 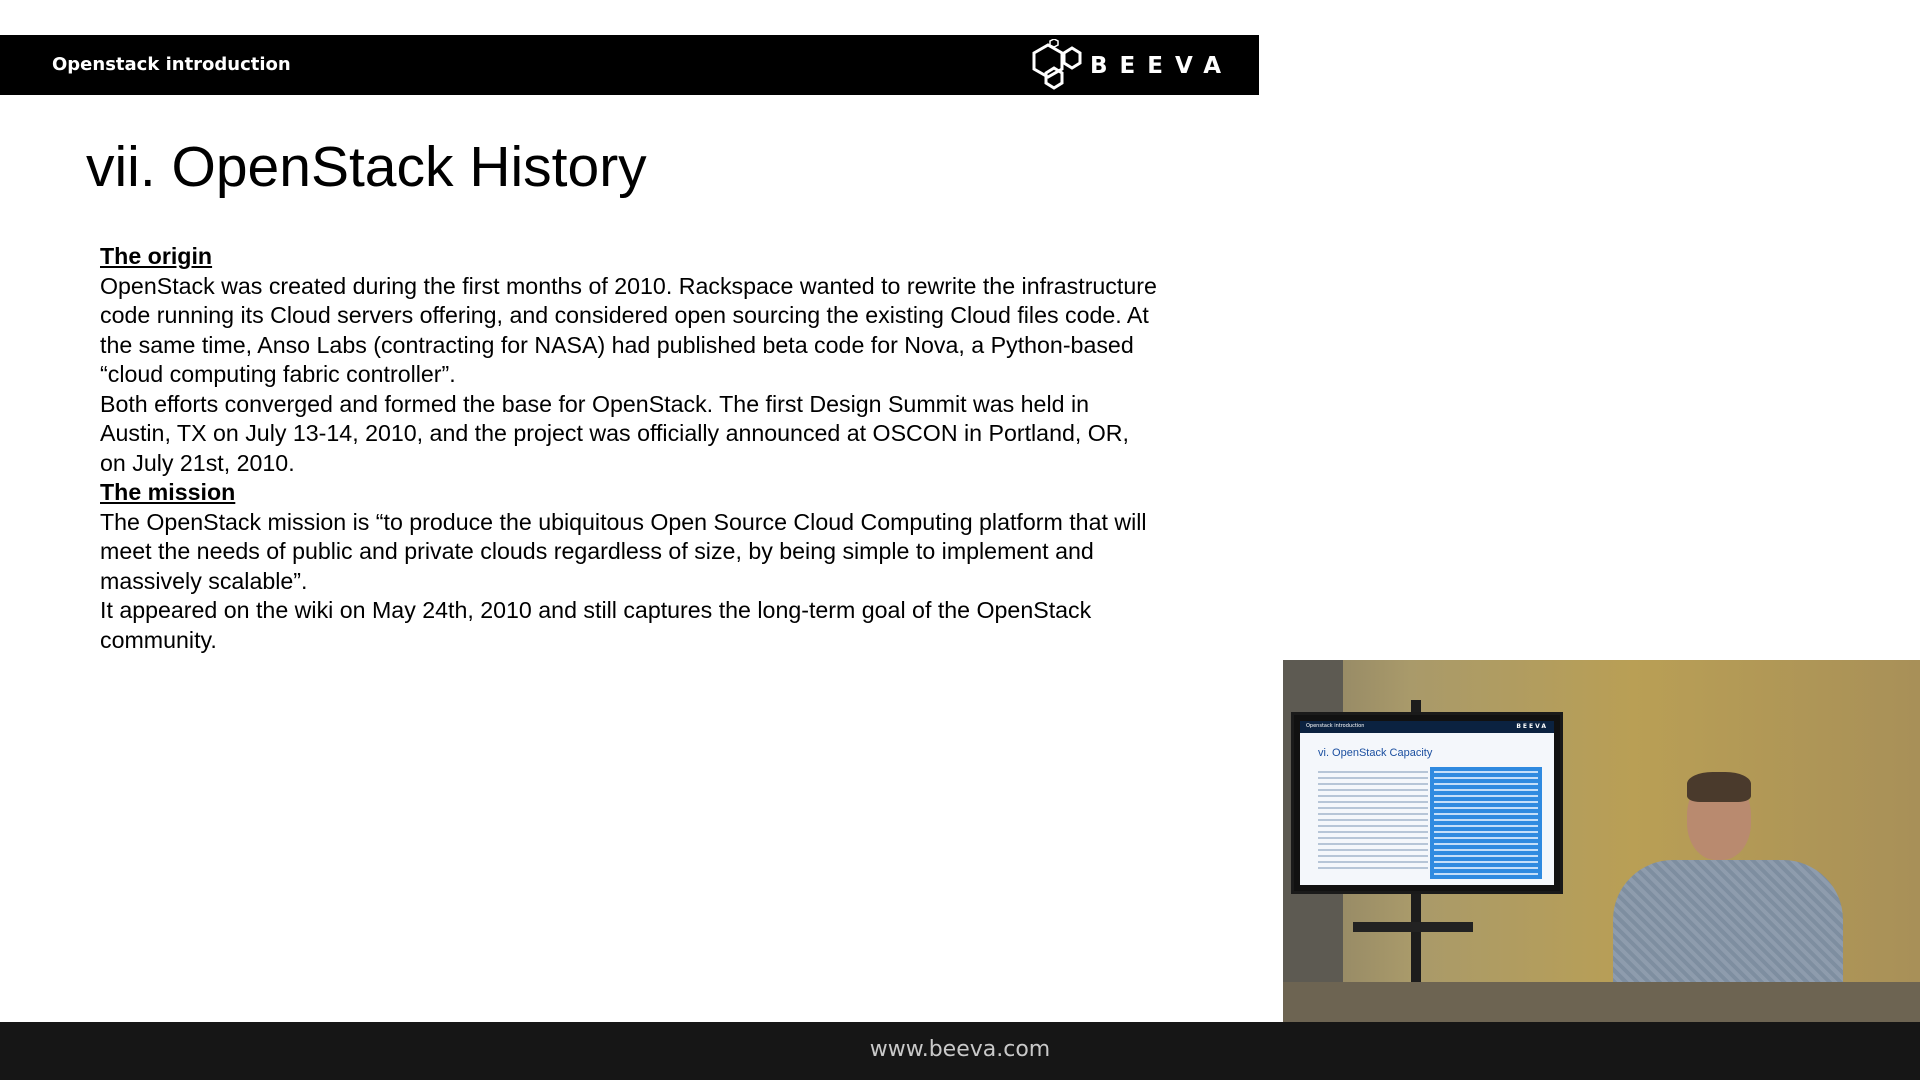 I want to click on slide-title: vii. OpenStack History, so click(x=366, y=167).